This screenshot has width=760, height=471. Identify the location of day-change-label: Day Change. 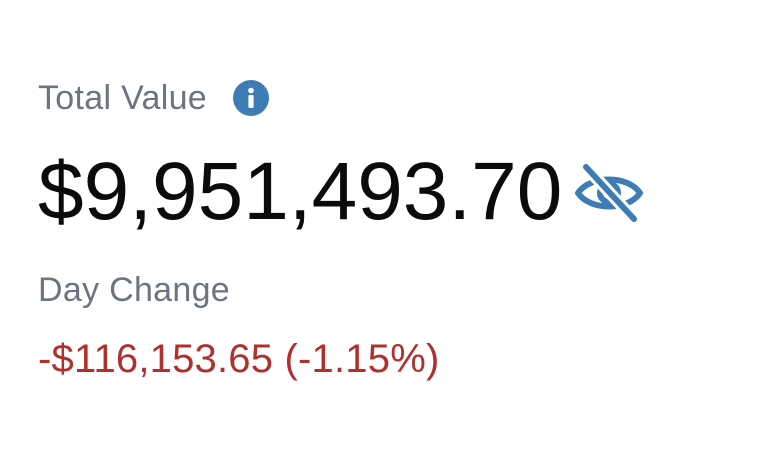
(134, 290).